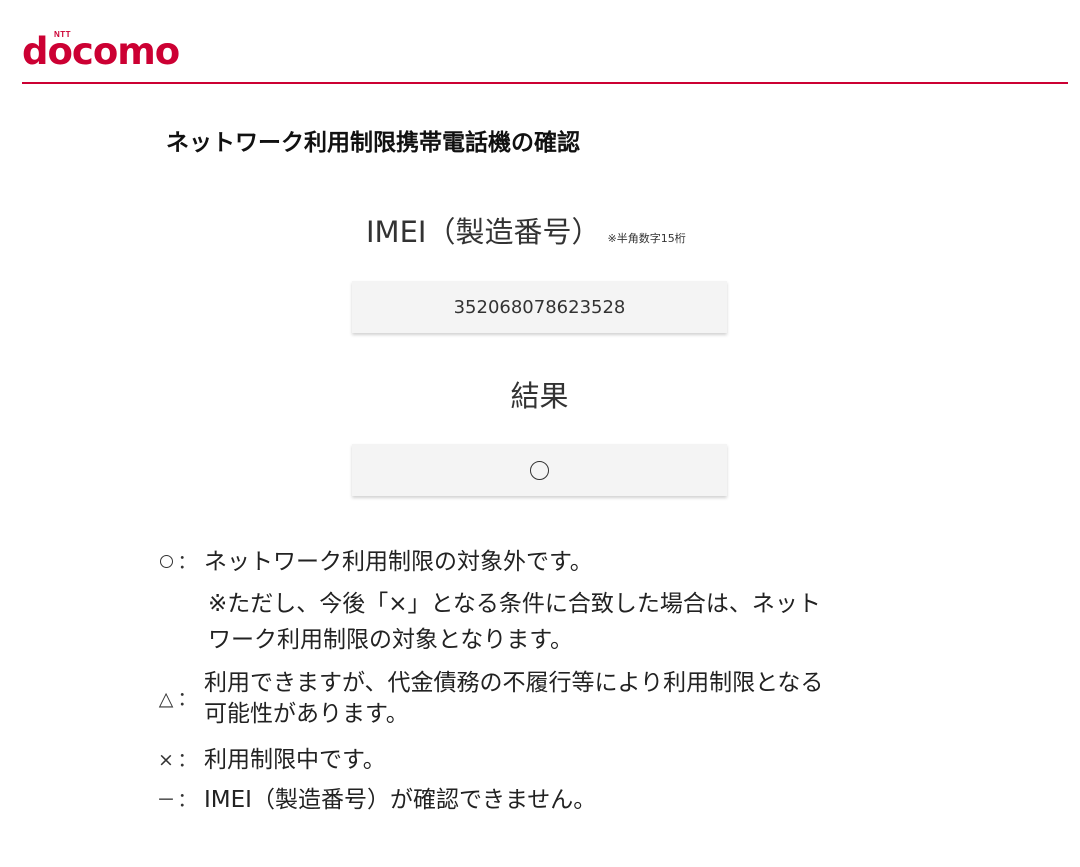 This screenshot has height=867, width=1080. Describe the element at coordinates (306, 714) in the screenshot. I see `legend-triangle-text-line2: 可能性があります。` at that location.